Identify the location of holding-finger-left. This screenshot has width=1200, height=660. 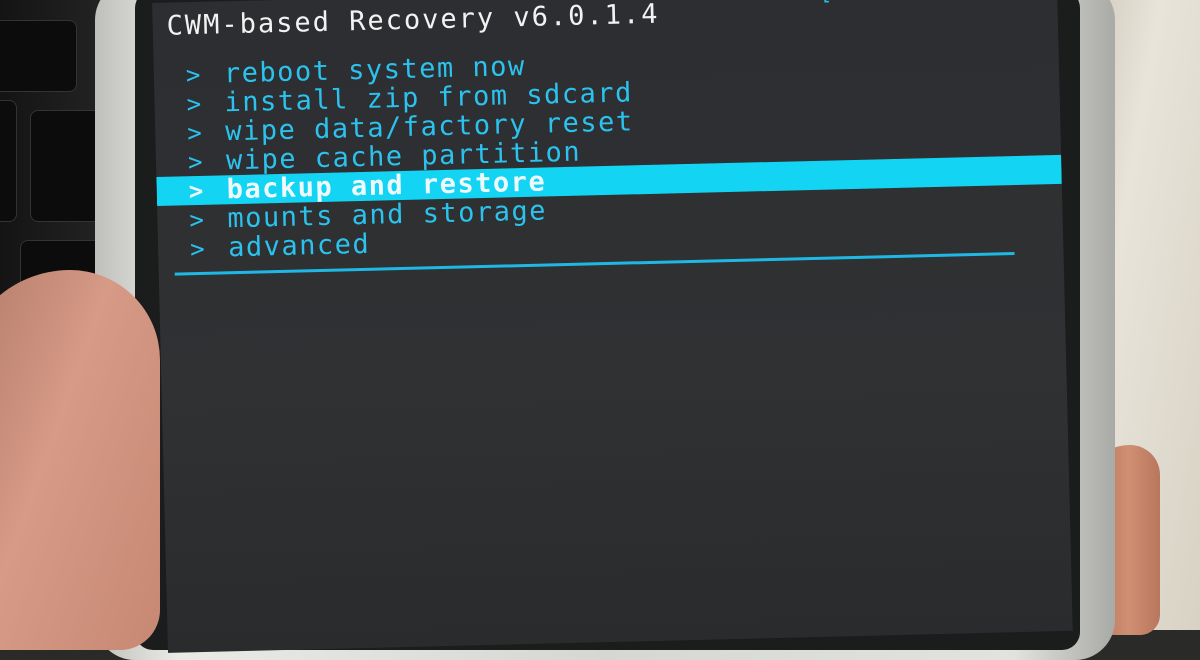
(80, 460).